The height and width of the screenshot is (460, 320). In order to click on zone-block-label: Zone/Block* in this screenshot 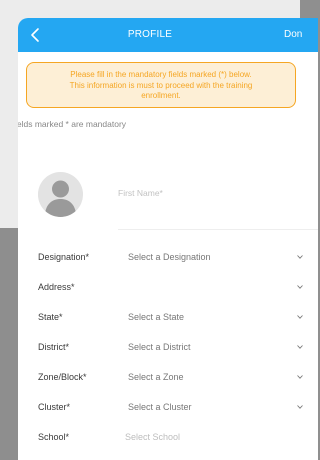, I will do `click(62, 377)`.